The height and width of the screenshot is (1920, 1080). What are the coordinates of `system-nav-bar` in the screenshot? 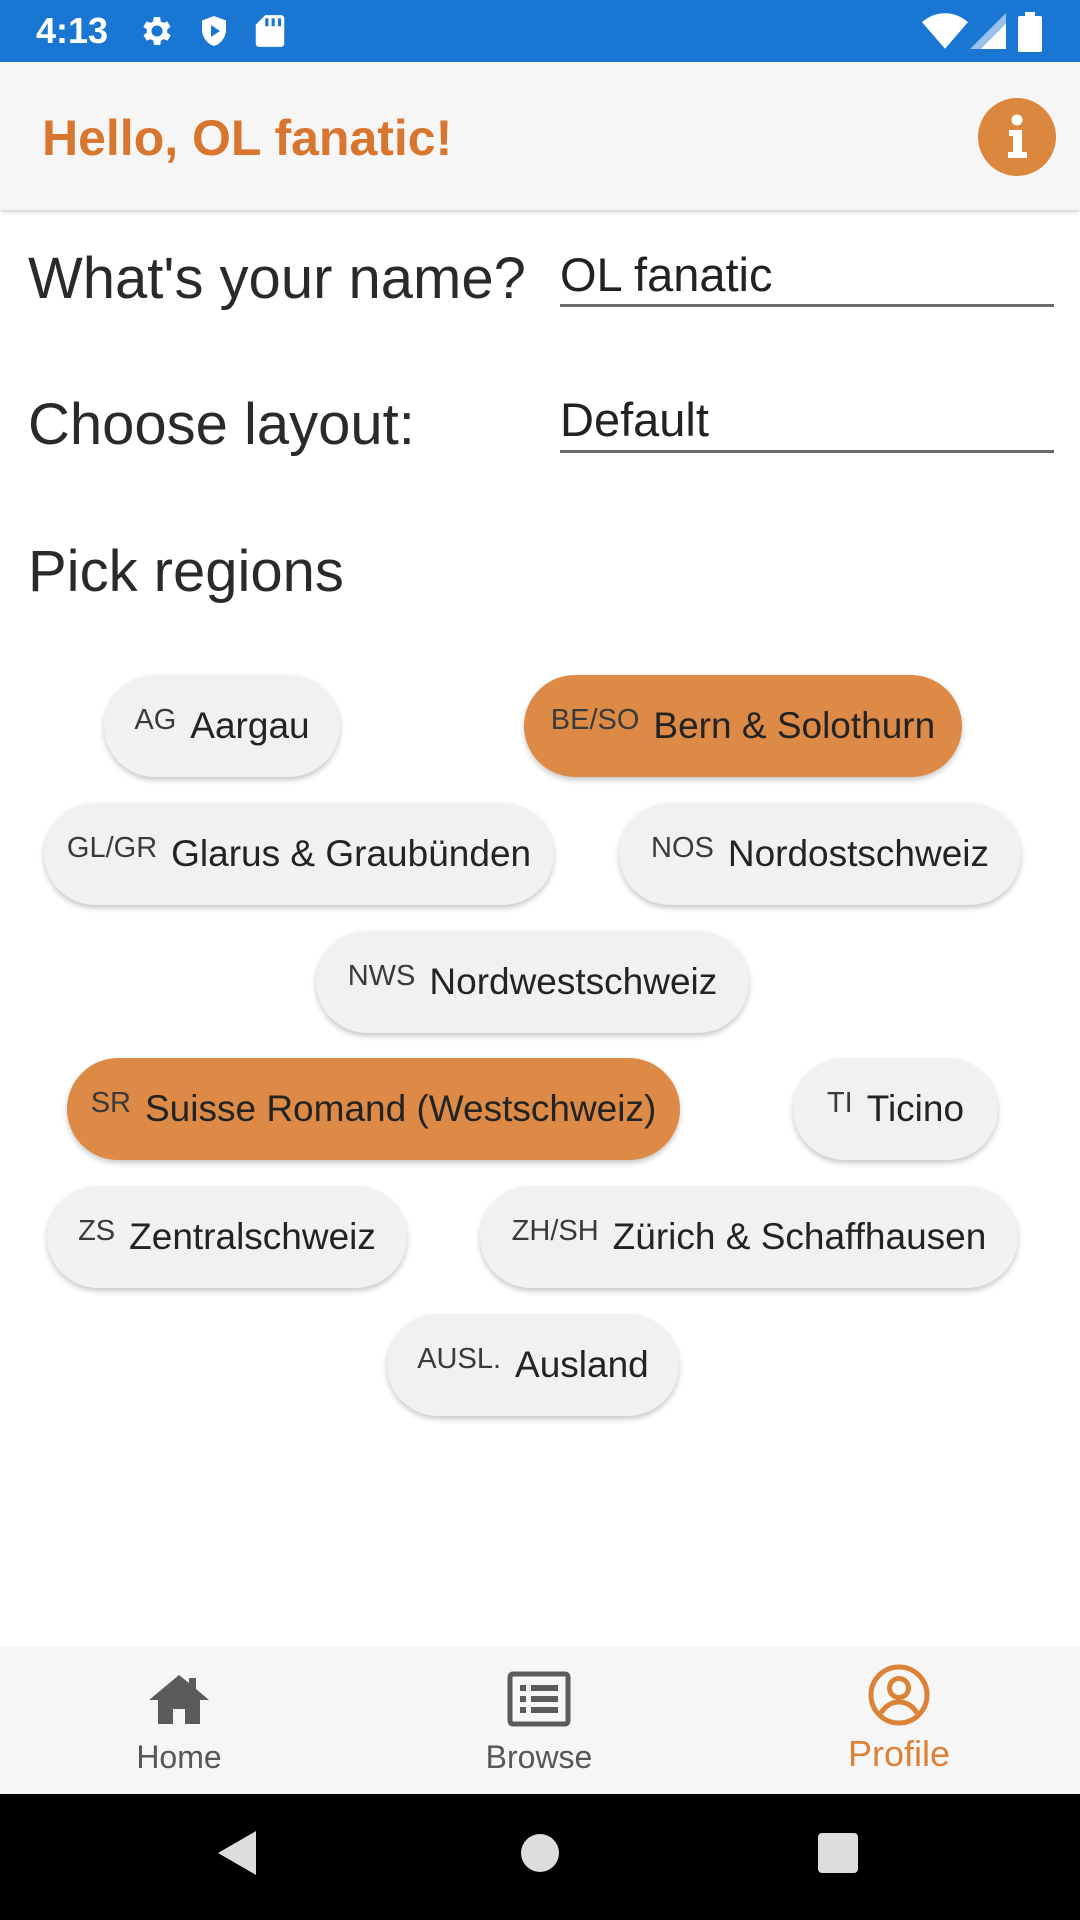 It's located at (540, 1857).